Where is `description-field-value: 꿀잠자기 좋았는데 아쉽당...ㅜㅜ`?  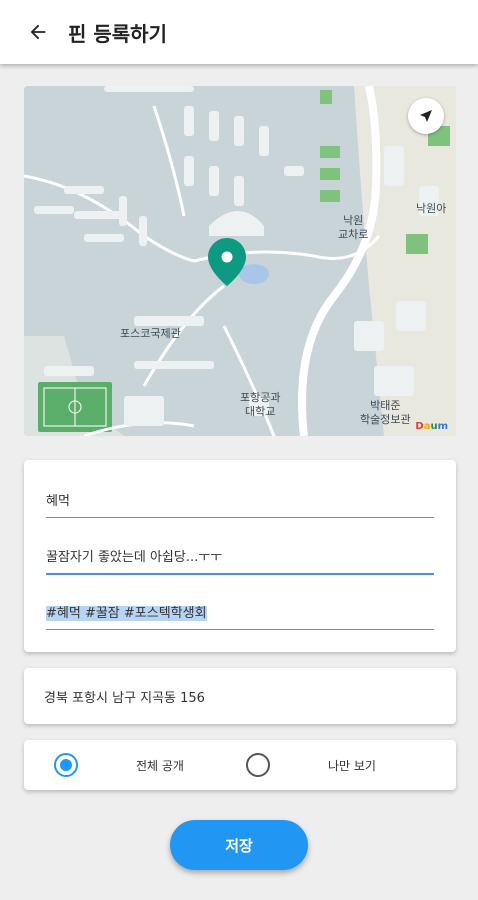 description-field-value: 꿀잠자기 좋았는데 아쉽당...ㅜㅜ is located at coordinates (134, 557).